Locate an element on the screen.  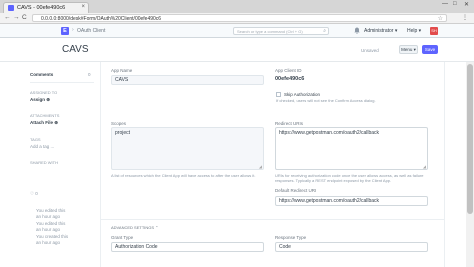
section-divider is located at coordinates (272, 219).